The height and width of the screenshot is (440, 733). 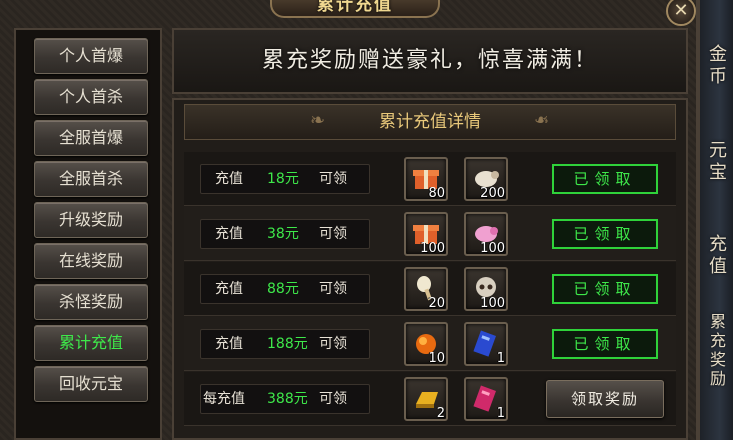 I want to click on recharge-prefix: 每充值, so click(x=224, y=399).